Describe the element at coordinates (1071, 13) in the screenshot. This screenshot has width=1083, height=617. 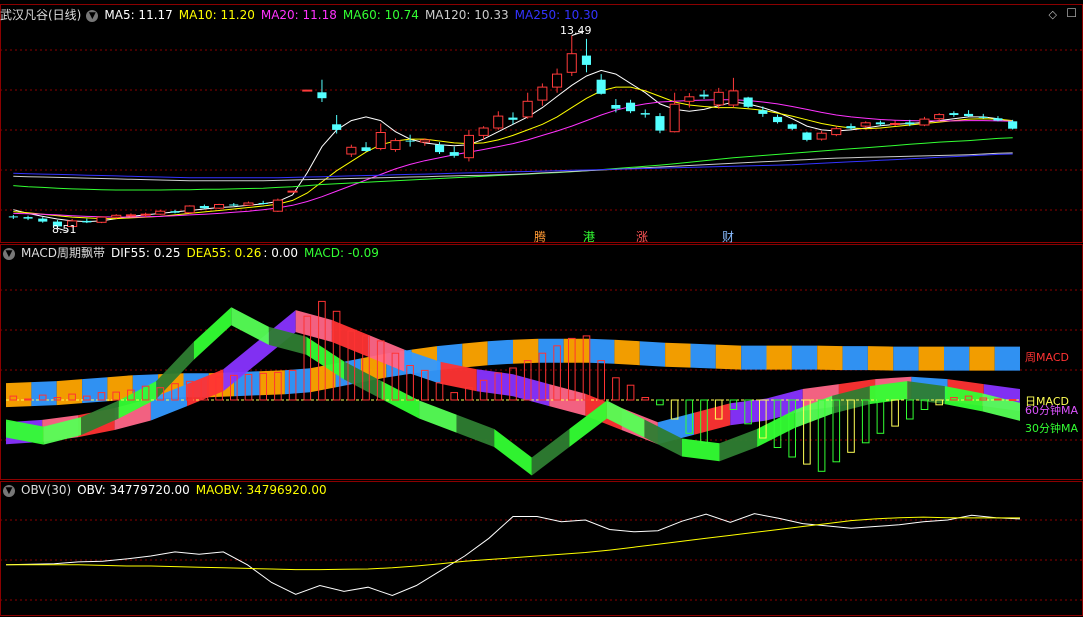
I see `close-icon: ☐` at that location.